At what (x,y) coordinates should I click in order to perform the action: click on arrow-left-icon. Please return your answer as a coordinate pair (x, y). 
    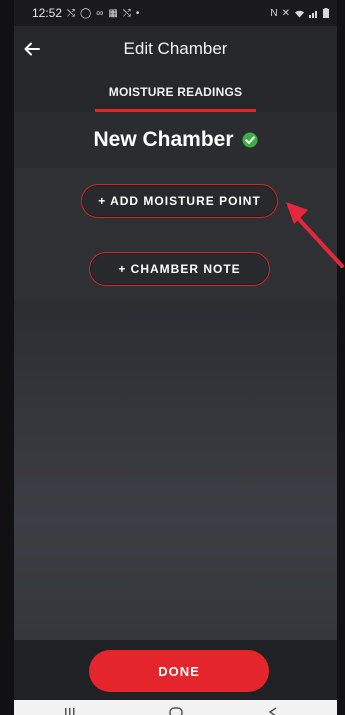
    Looking at the image, I should click on (32, 49).